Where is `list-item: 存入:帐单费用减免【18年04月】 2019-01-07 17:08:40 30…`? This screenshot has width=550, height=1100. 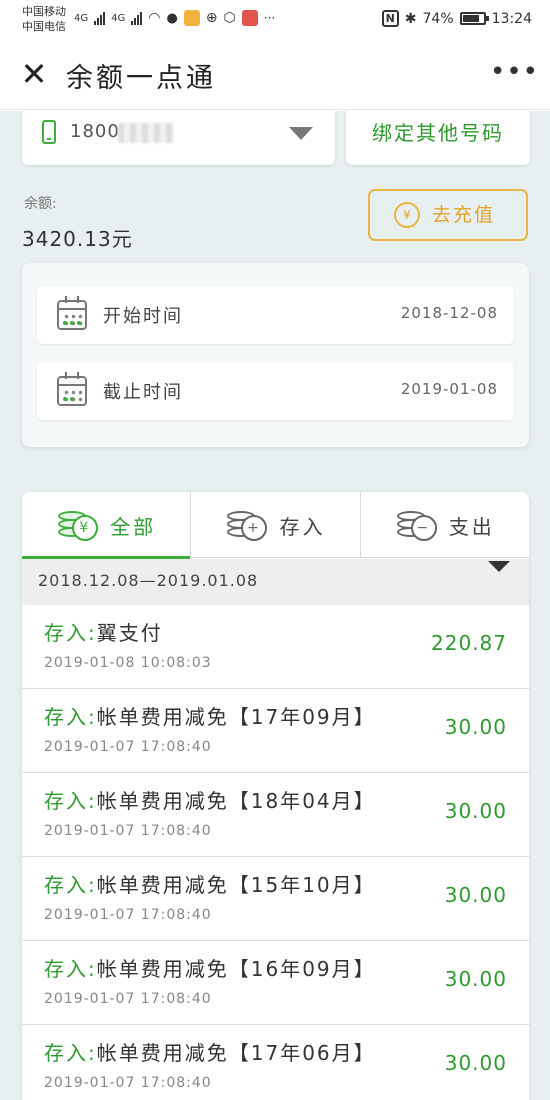
list-item: 存入:帐单费用减免【18年04月】 2019-01-07 17:08:40 30… is located at coordinates (275, 815).